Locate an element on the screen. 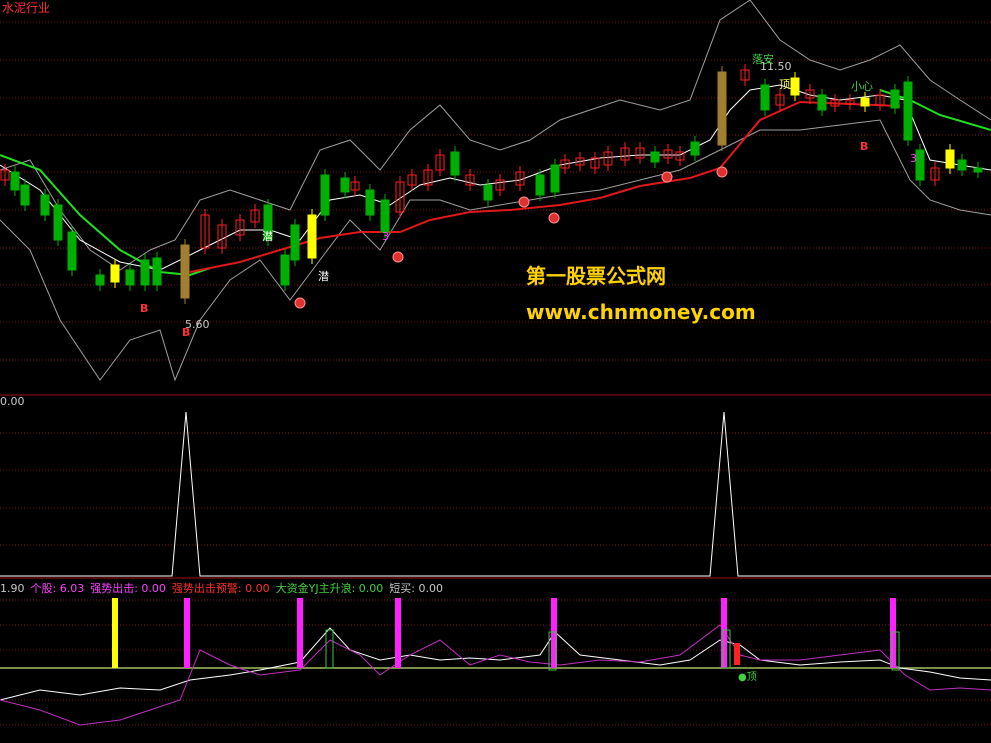  watermark-name: 第一股票公式网 is located at coordinates (596, 276).